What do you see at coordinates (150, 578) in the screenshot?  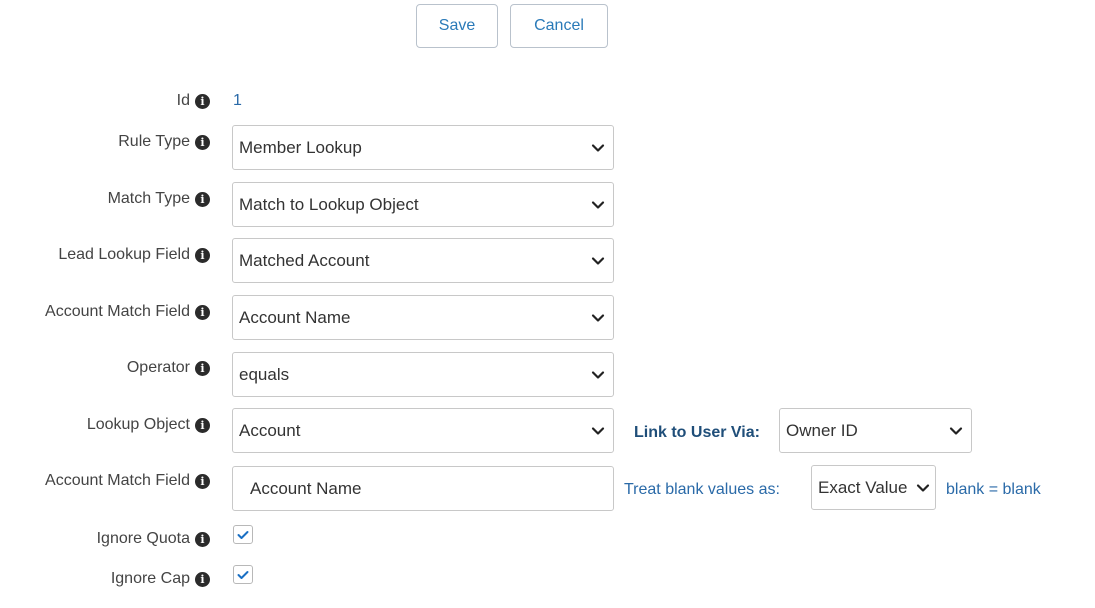 I see `ignore-cap-label-text: Ignore Cap` at bounding box center [150, 578].